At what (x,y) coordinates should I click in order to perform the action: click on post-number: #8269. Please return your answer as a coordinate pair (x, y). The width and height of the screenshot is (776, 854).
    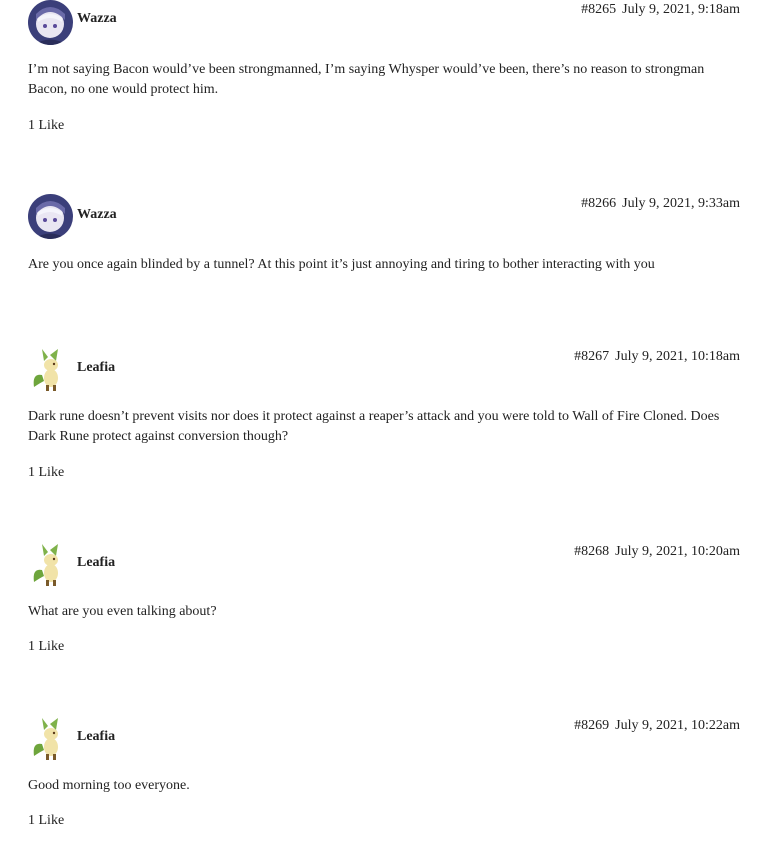
    Looking at the image, I should click on (591, 725).